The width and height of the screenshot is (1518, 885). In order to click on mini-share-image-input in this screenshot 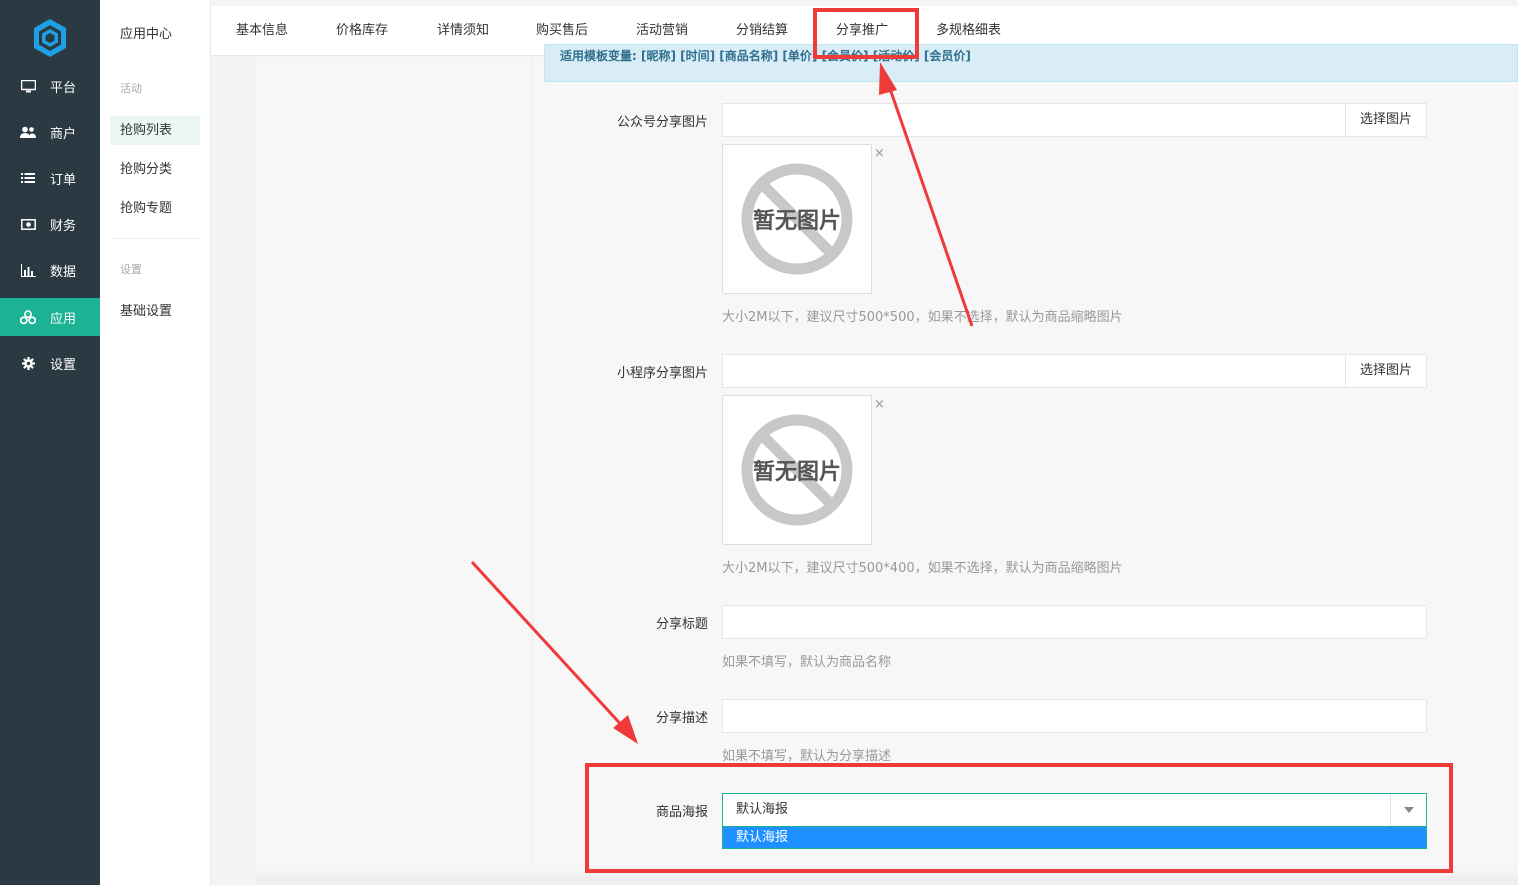, I will do `click(1034, 371)`.